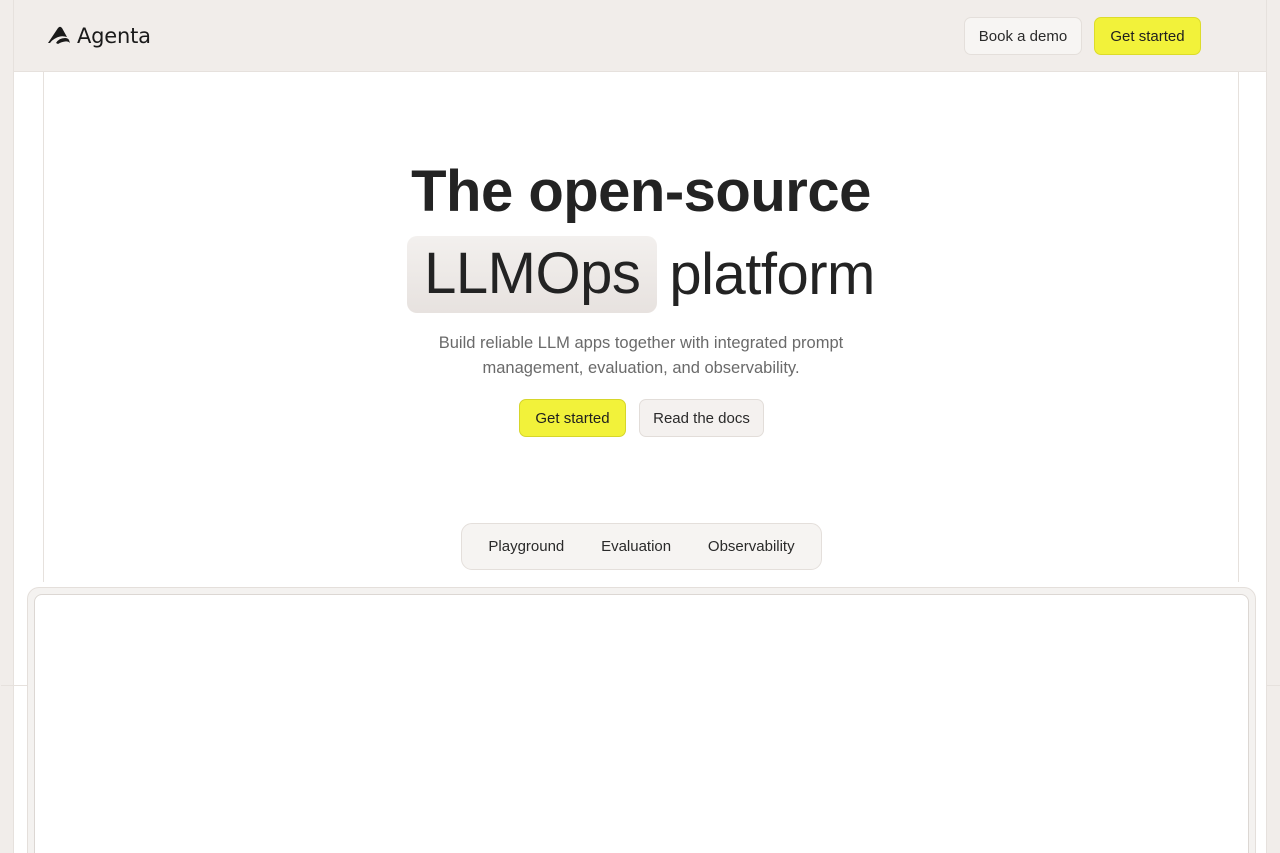  Describe the element at coordinates (772, 274) in the screenshot. I see `hero-title-rest: platform` at that location.